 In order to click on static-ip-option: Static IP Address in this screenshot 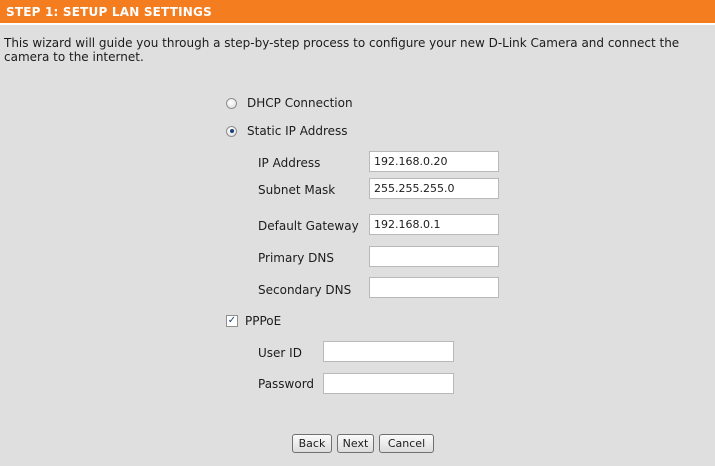, I will do `click(287, 131)`.